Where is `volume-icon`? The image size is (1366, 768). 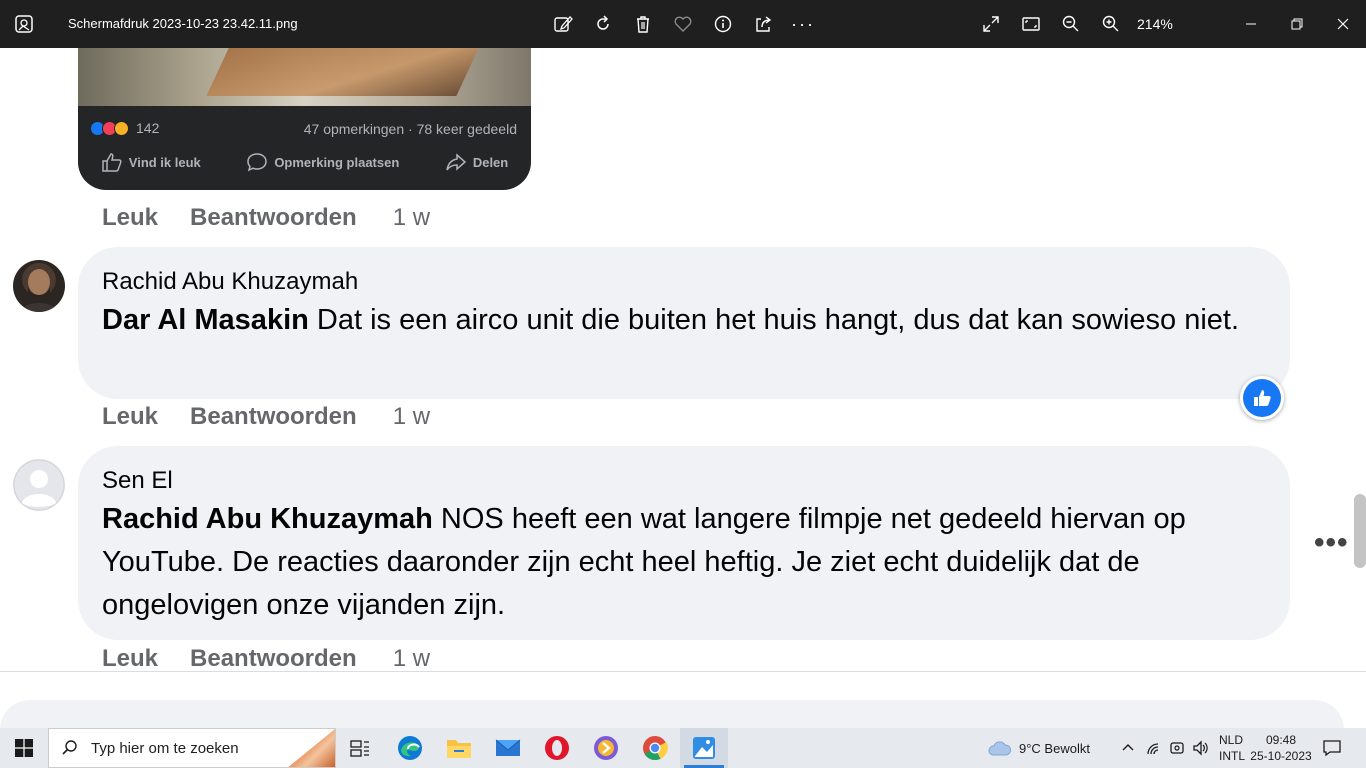 volume-icon is located at coordinates (1201, 748).